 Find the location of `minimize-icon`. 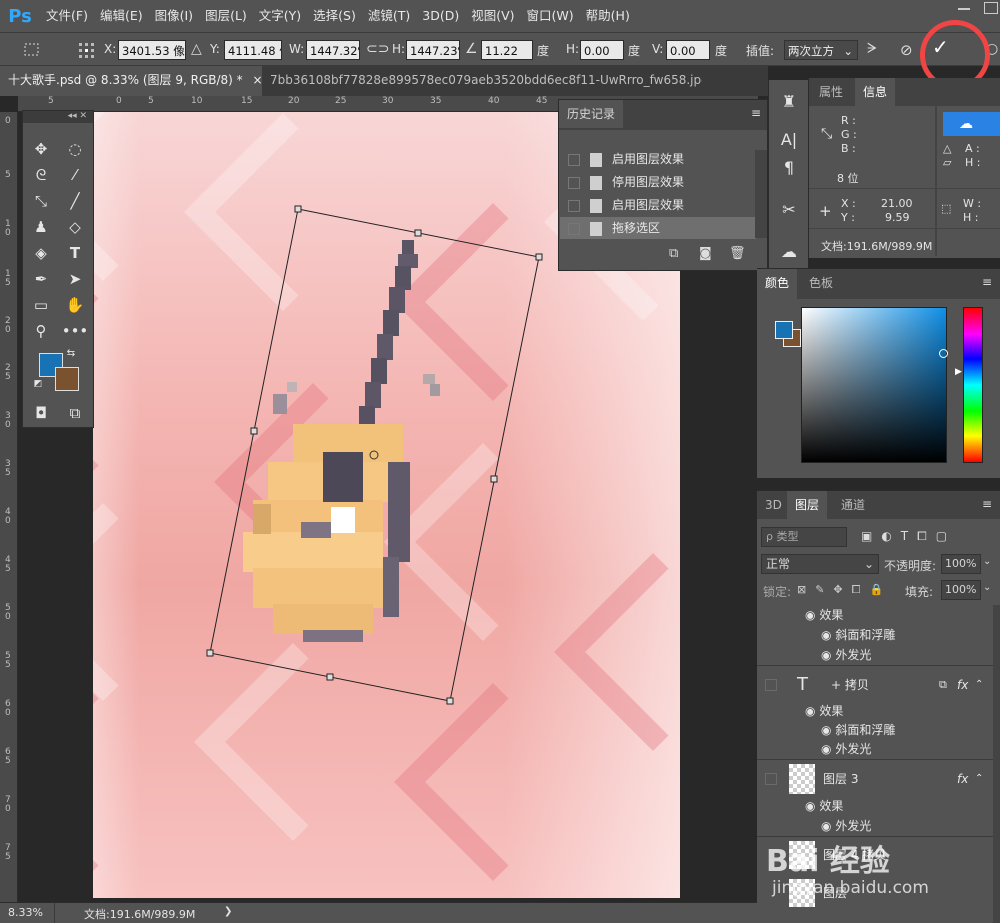

minimize-icon is located at coordinates (964, 9).